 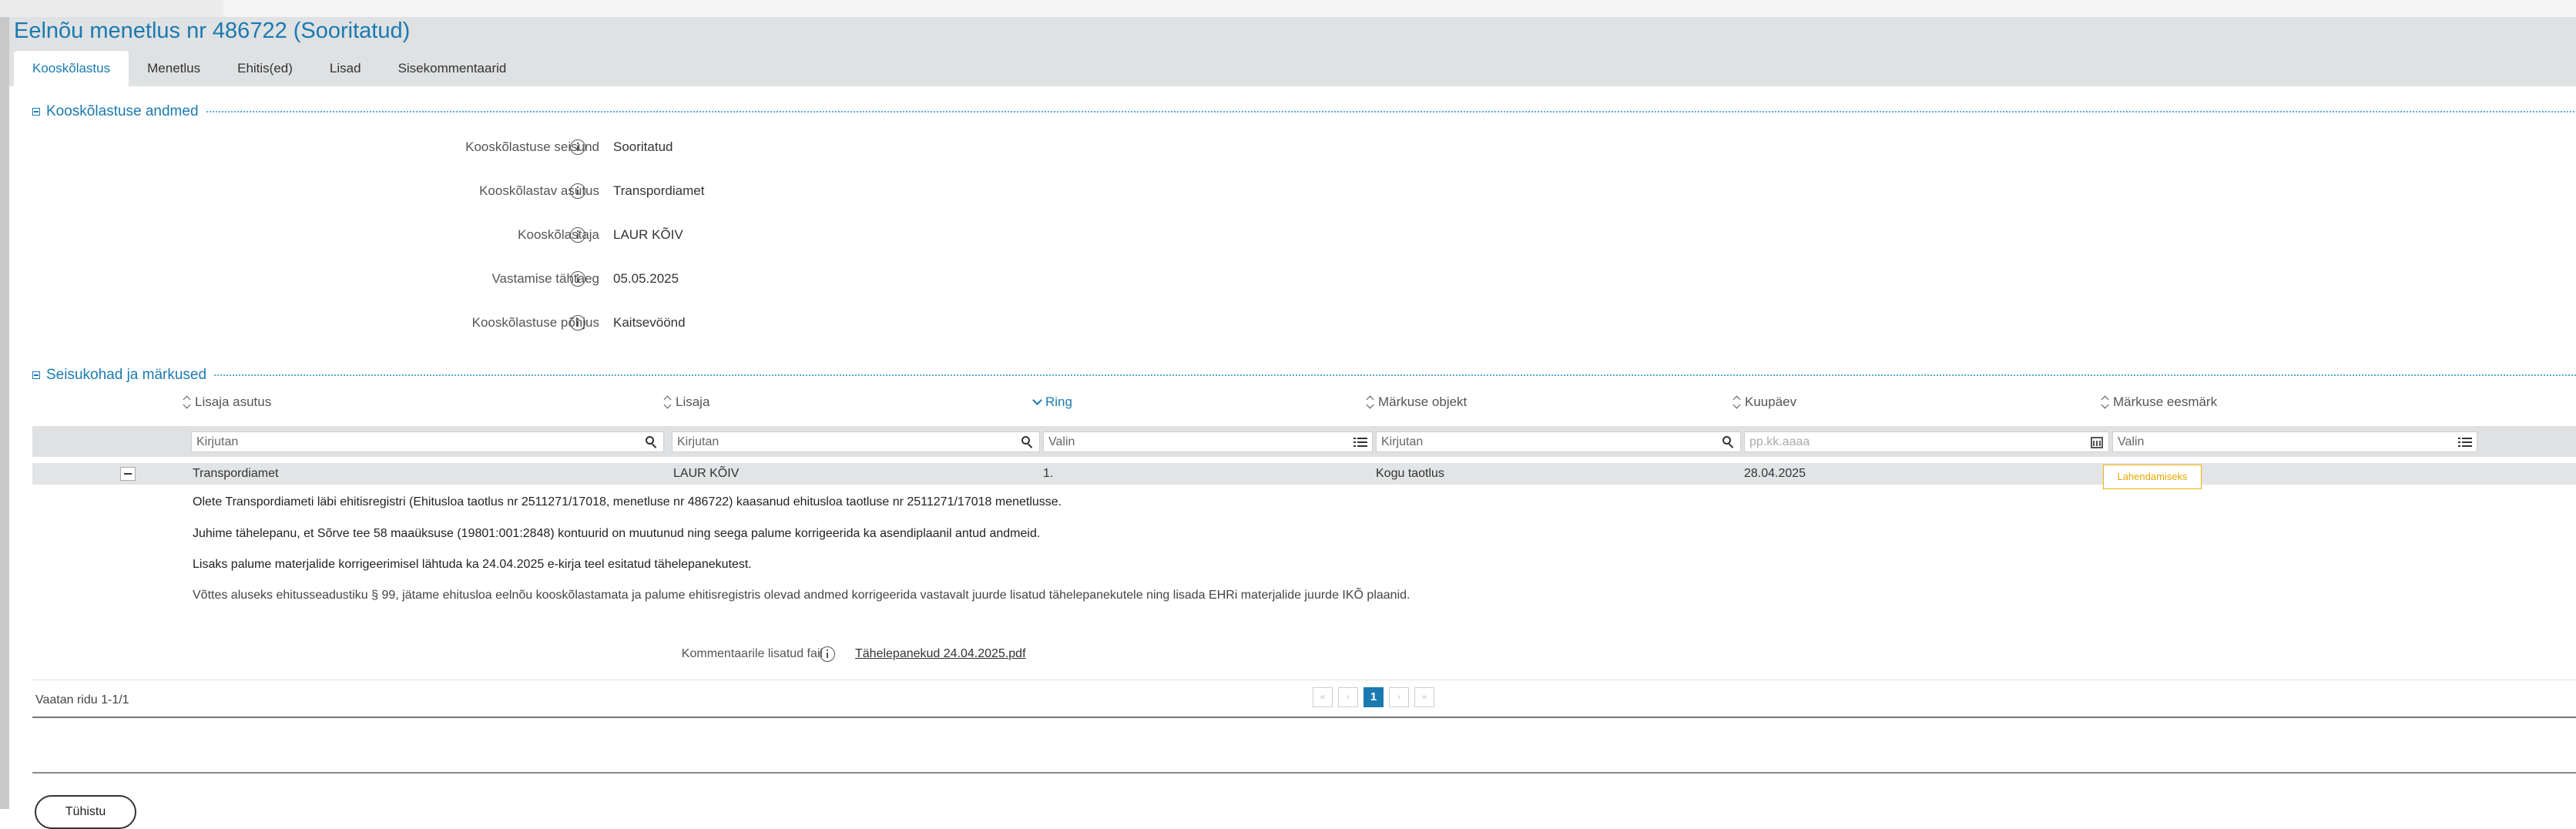 I want to click on field-value: 05.05.2025, so click(x=646, y=278).